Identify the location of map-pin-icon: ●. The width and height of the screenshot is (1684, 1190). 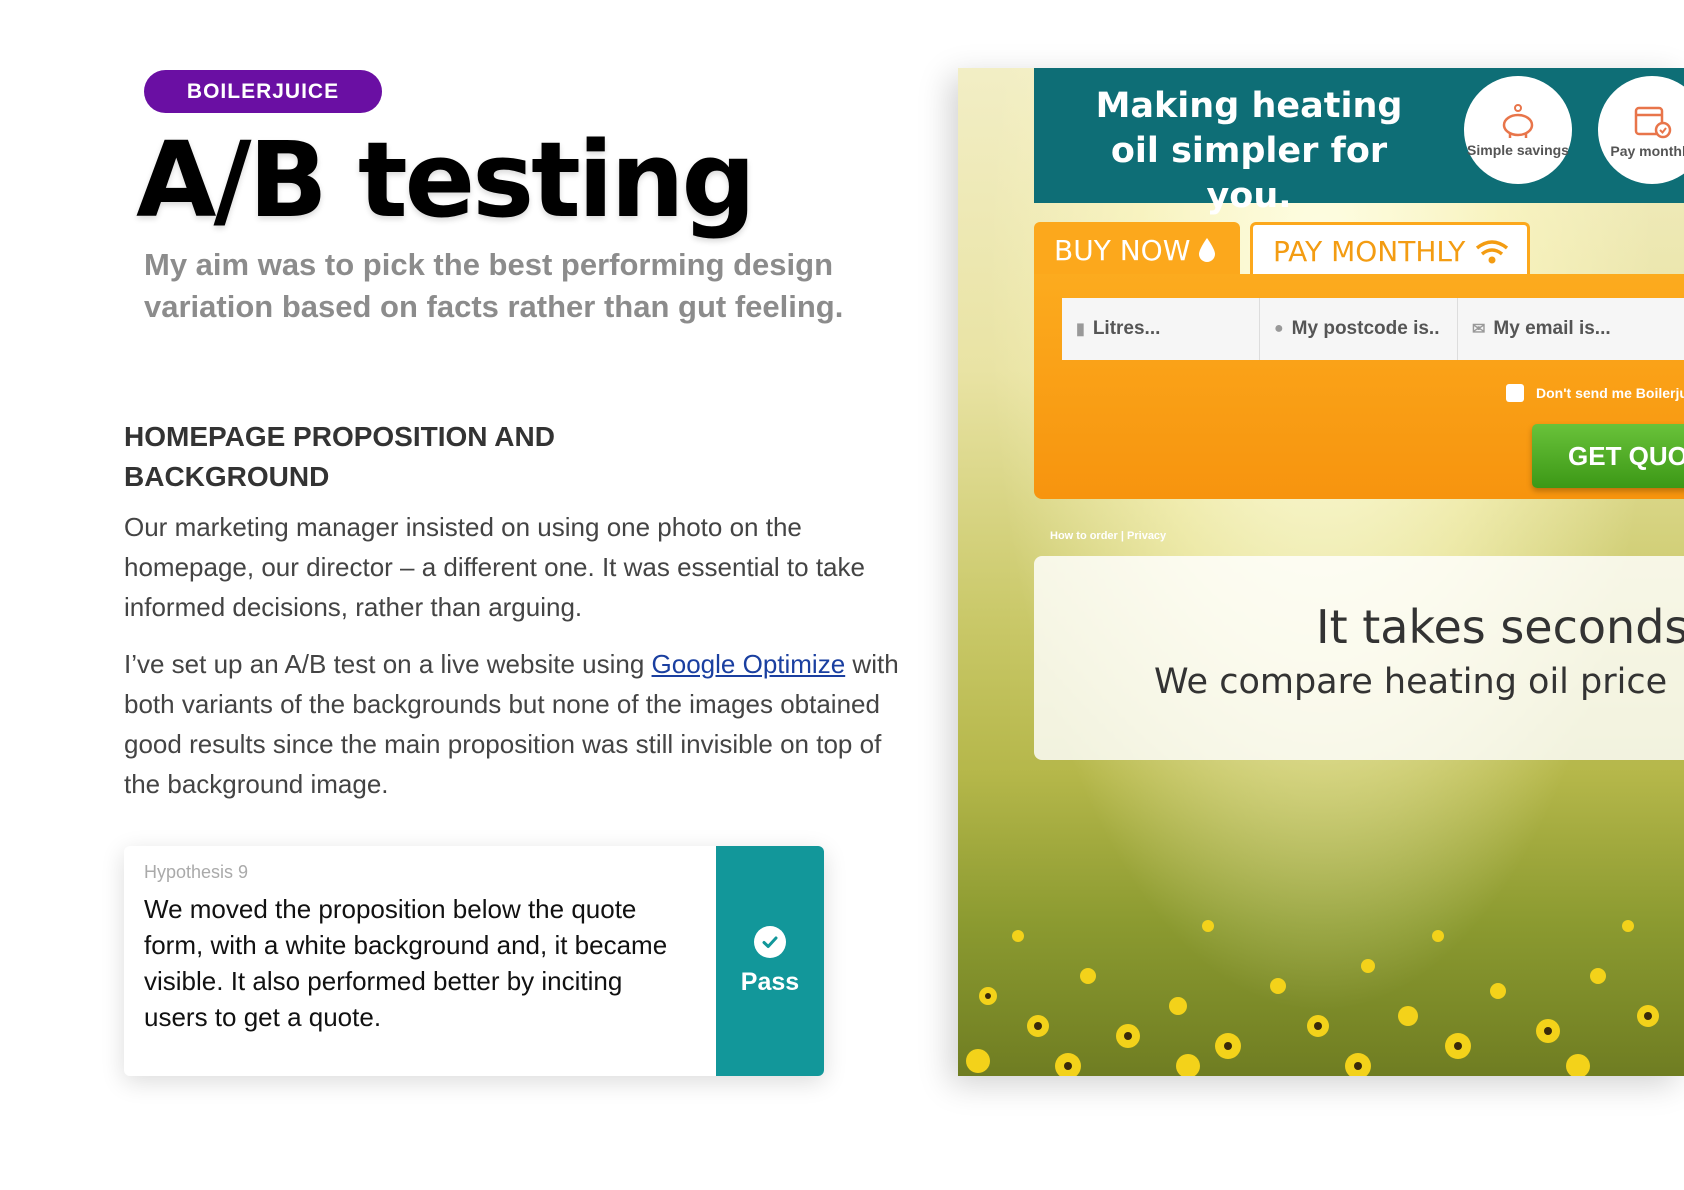
(1279, 328).